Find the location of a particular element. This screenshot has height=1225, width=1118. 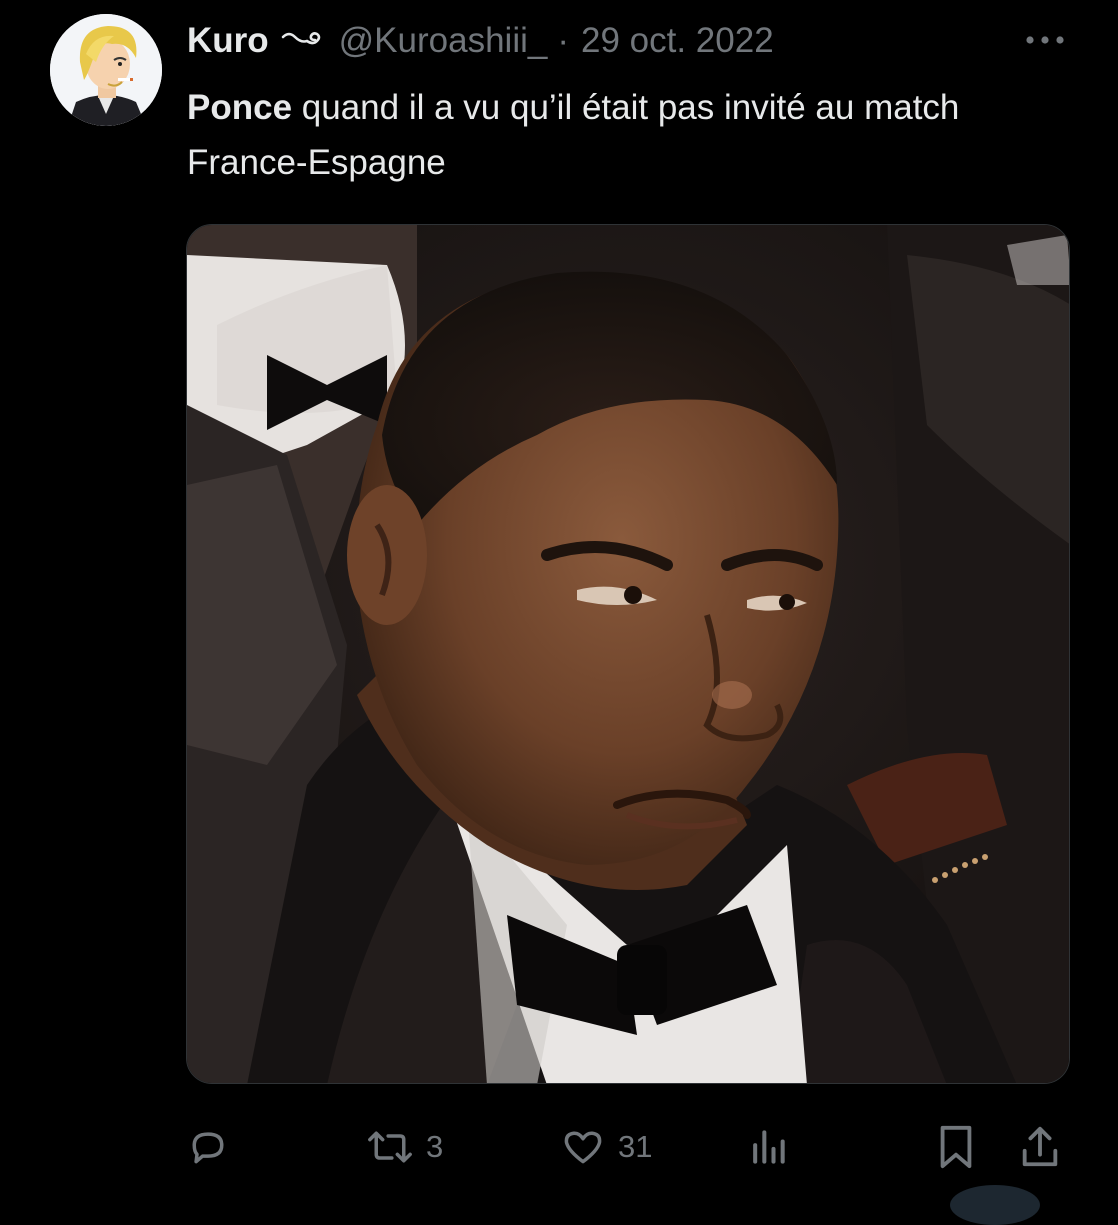

bookmark-button is located at coordinates (956, 1147).